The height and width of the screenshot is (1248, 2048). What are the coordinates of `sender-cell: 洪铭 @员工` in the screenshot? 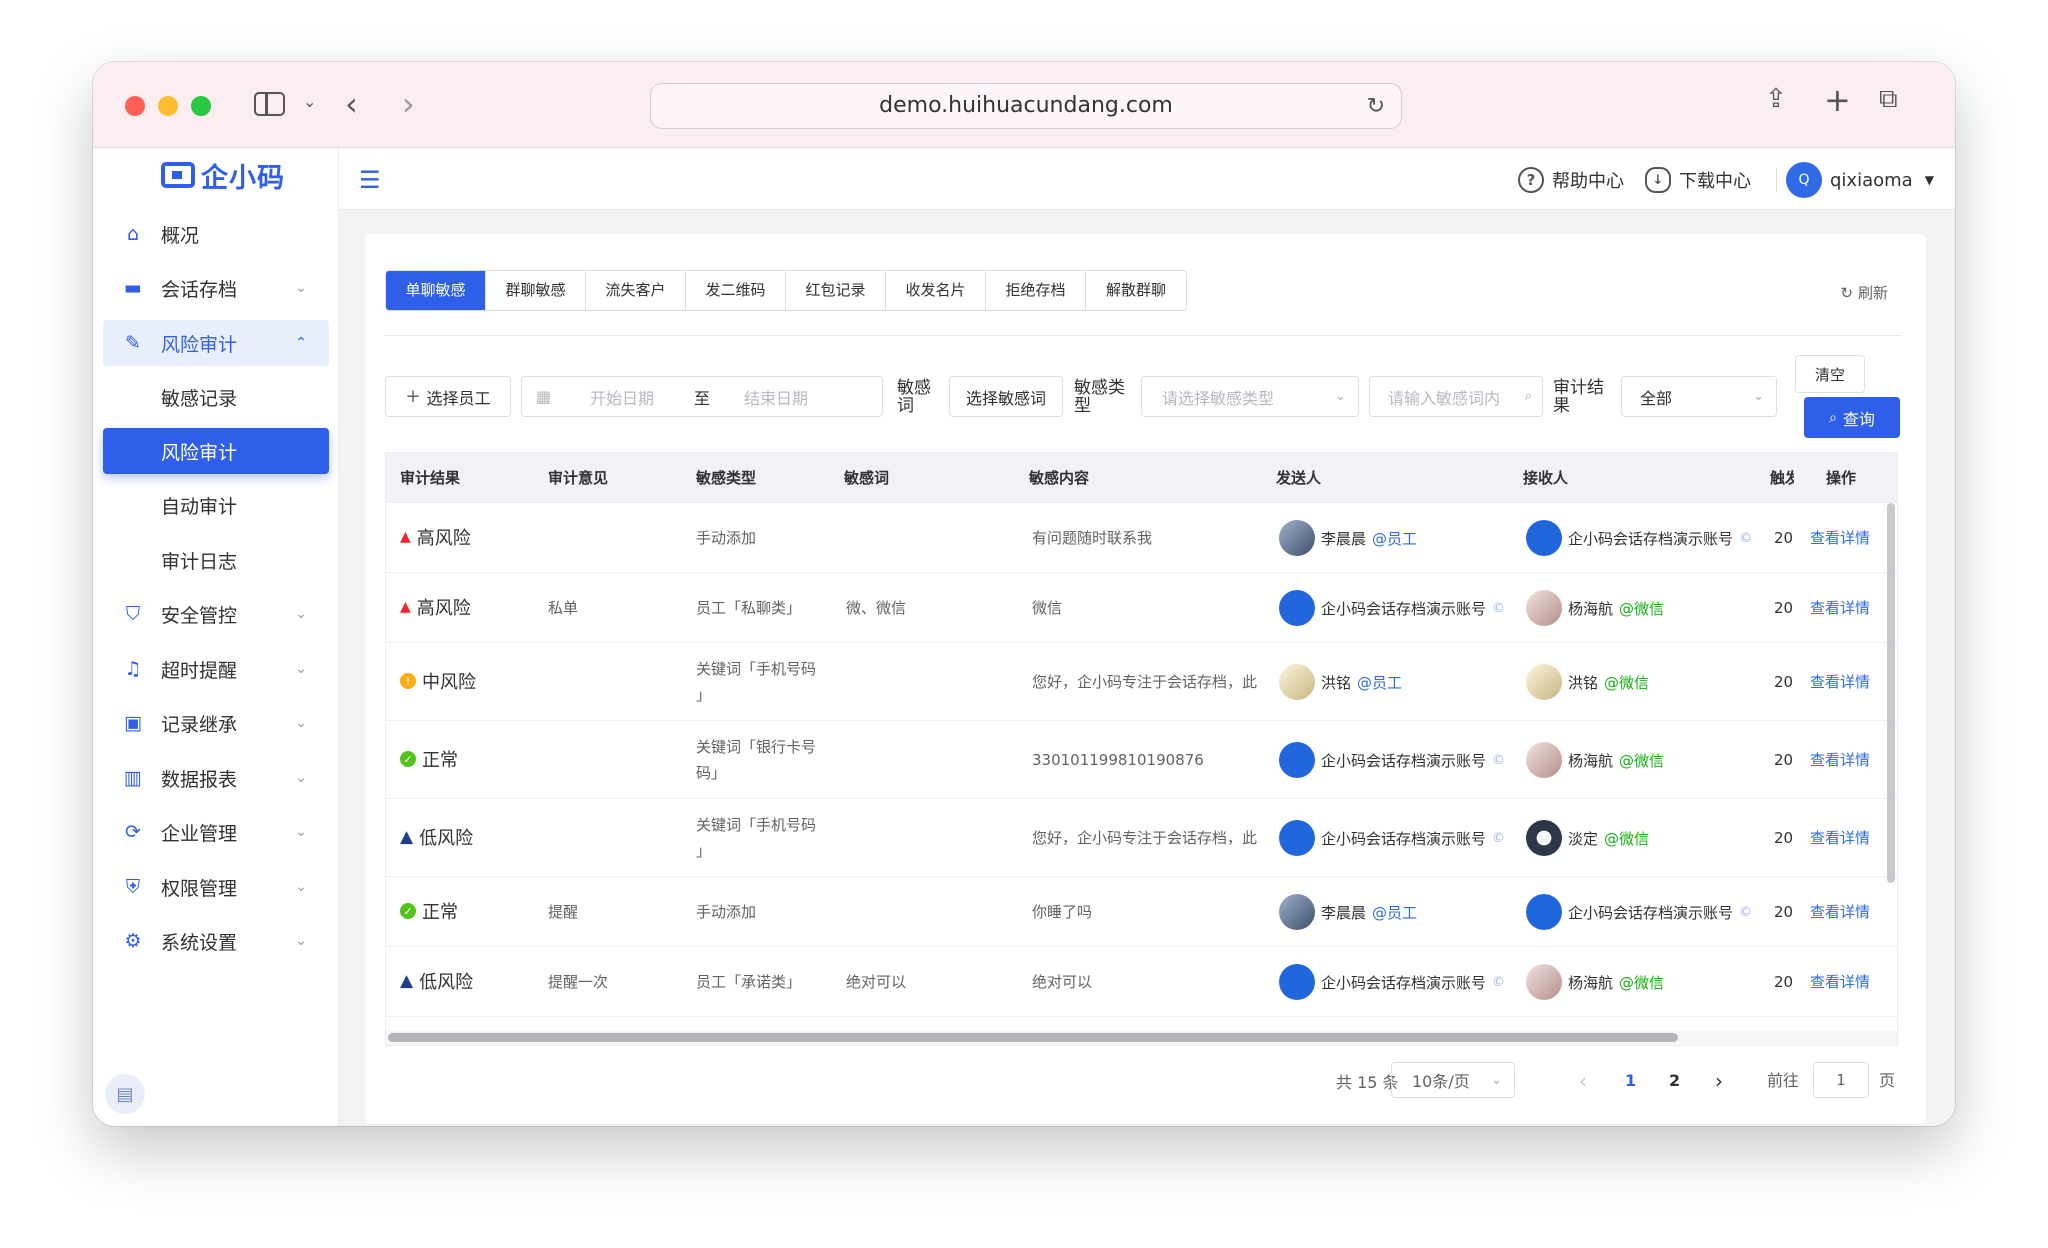 It's located at (1395, 682).